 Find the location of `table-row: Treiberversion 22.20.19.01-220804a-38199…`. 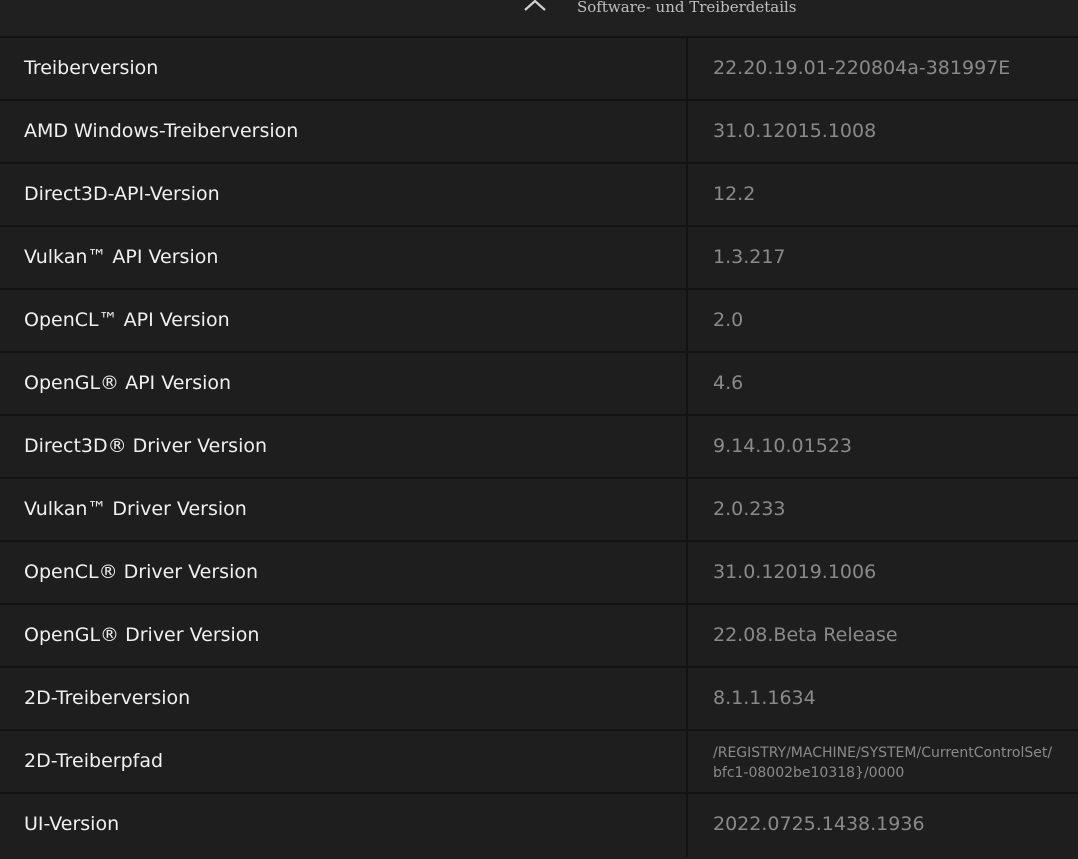

table-row: Treiberversion 22.20.19.01-220804a-38199… is located at coordinates (539, 69).